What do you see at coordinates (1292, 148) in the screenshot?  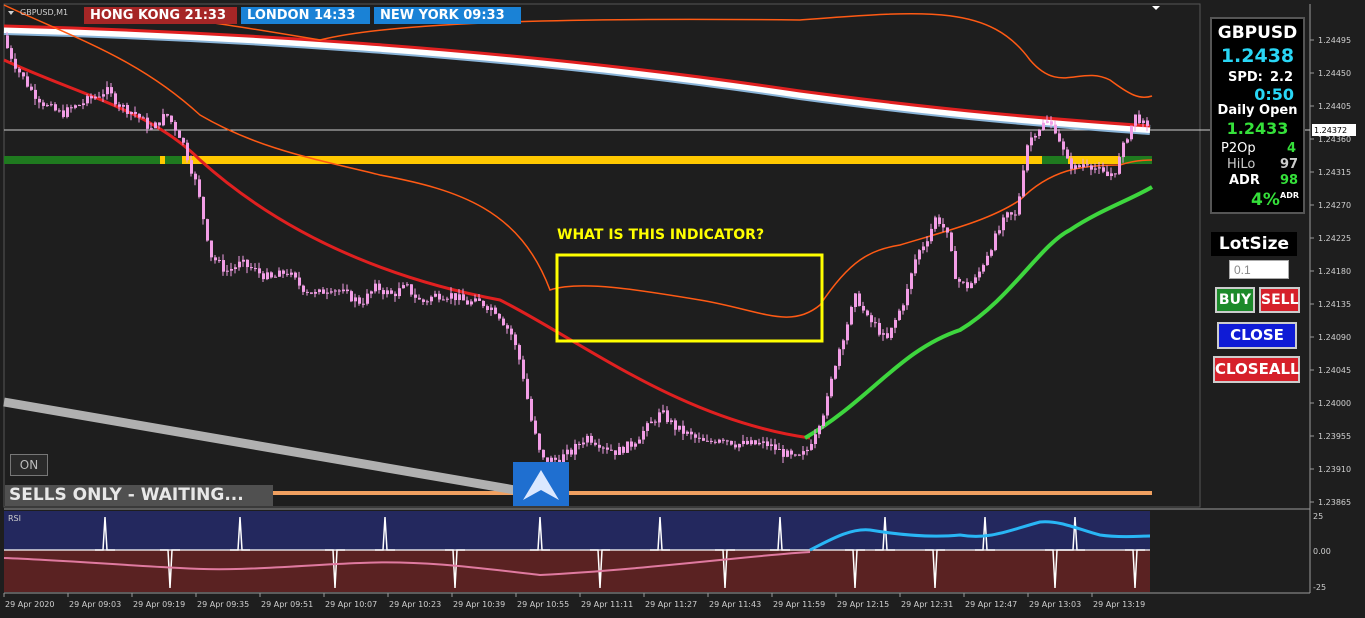 I see `p2op-value: 4` at bounding box center [1292, 148].